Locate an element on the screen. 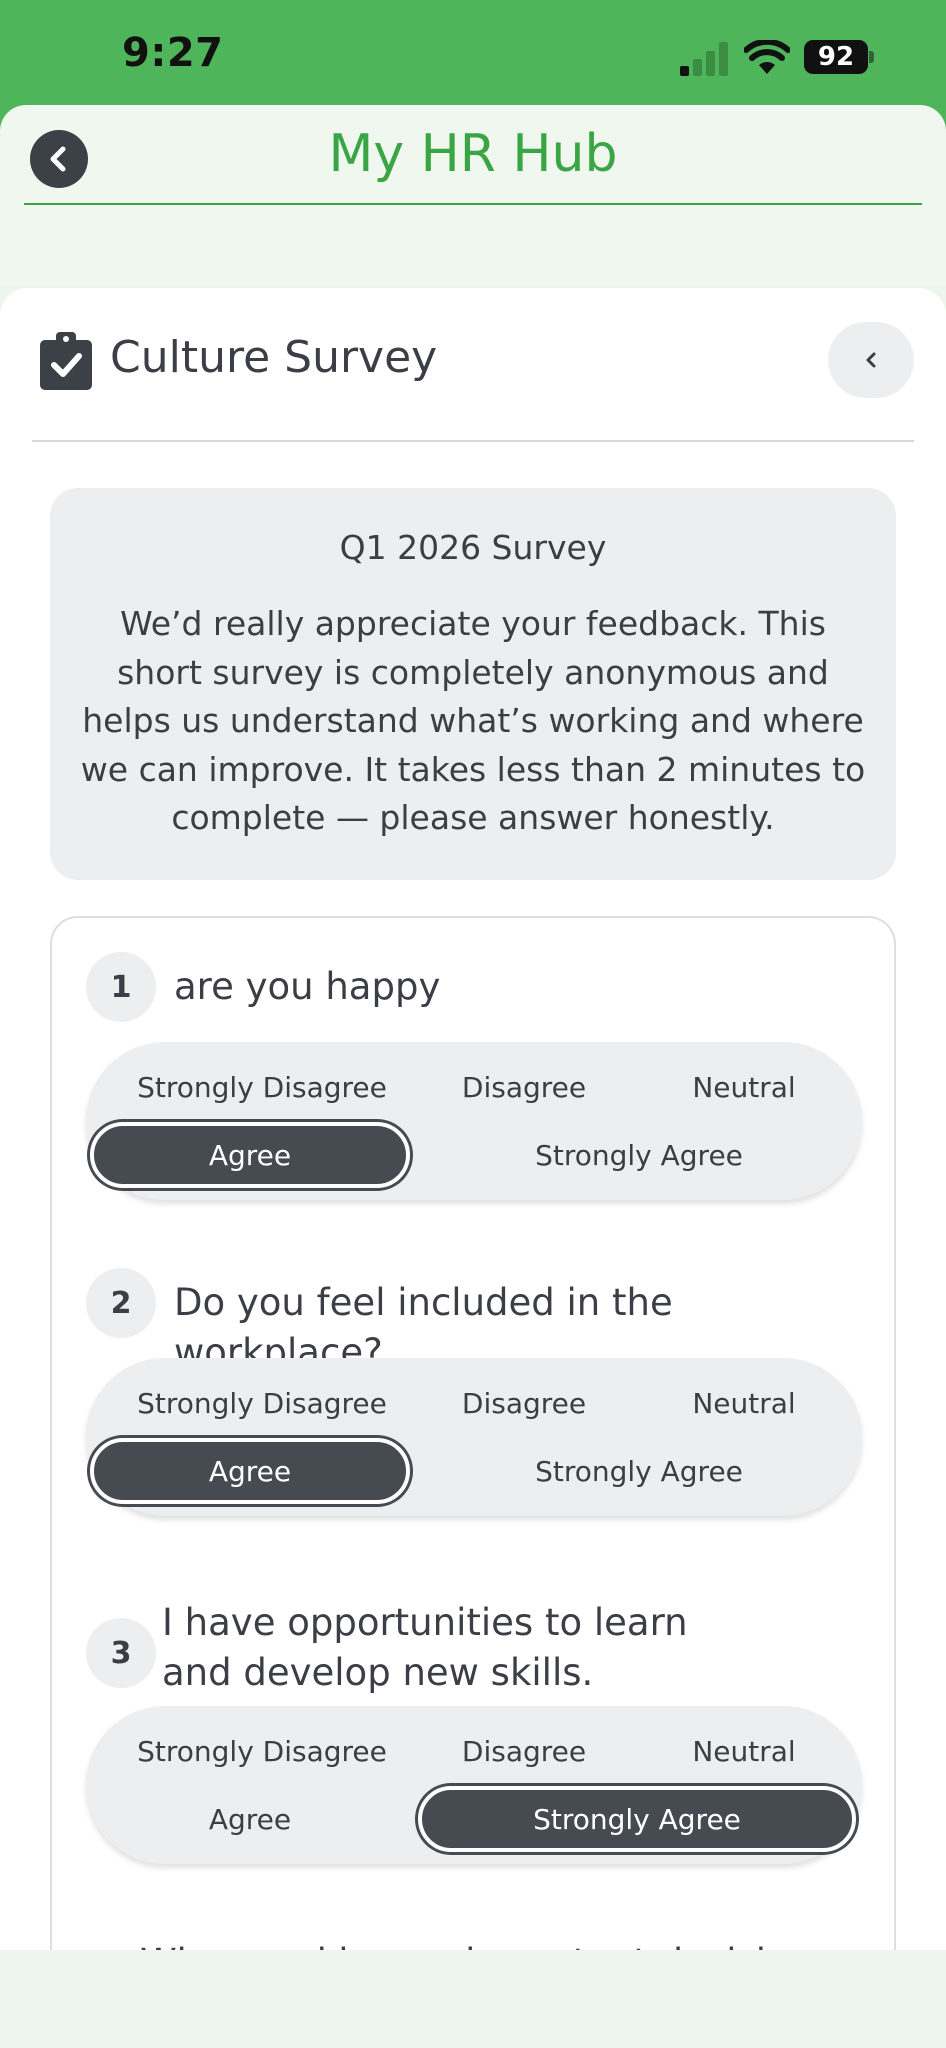  card-title: Culture Survey is located at coordinates (274, 357).